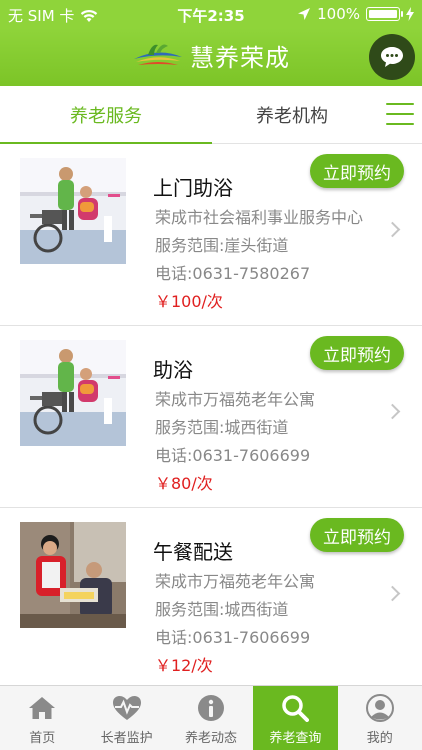 This screenshot has height=750, width=422. Describe the element at coordinates (240, 58) in the screenshot. I see `app-title: 慧养荣成` at that location.